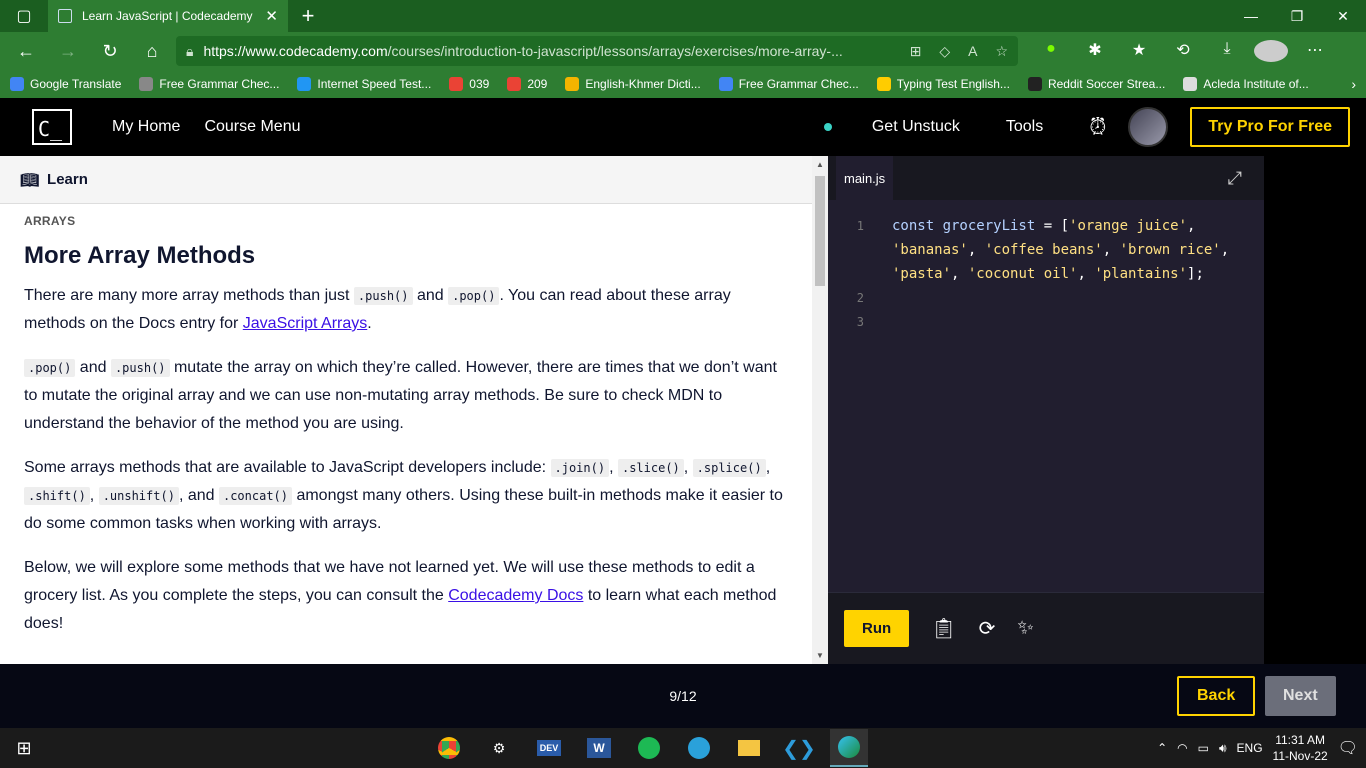 The width and height of the screenshot is (1366, 768). Describe the element at coordinates (140, 368) in the screenshot. I see `inline-code: .push()` at that location.